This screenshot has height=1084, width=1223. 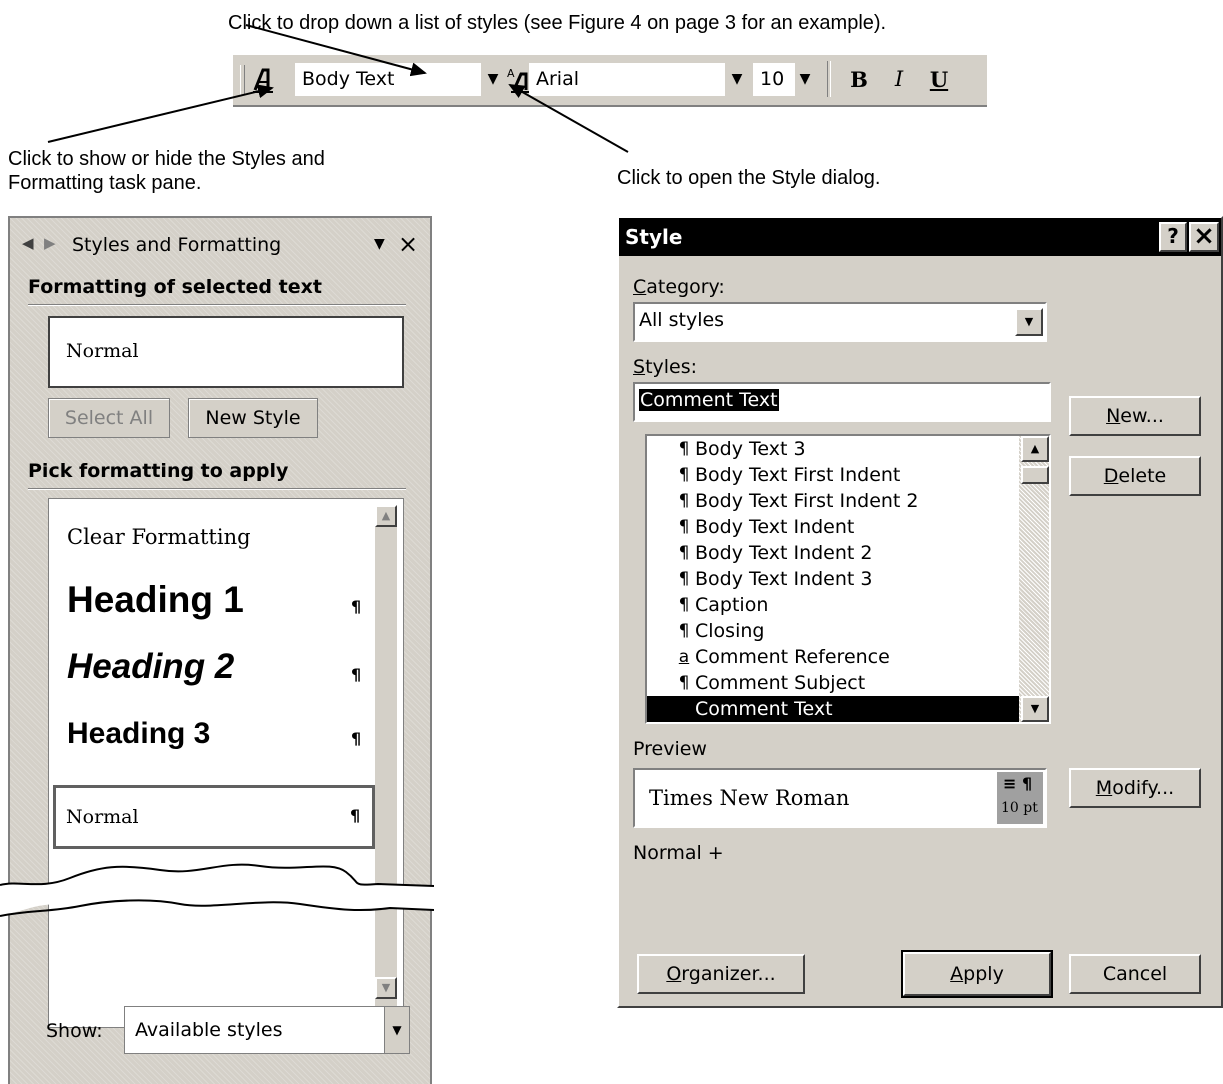 What do you see at coordinates (379, 244) in the screenshot?
I see `task-pane-menu-arrow-icon: ▼` at bounding box center [379, 244].